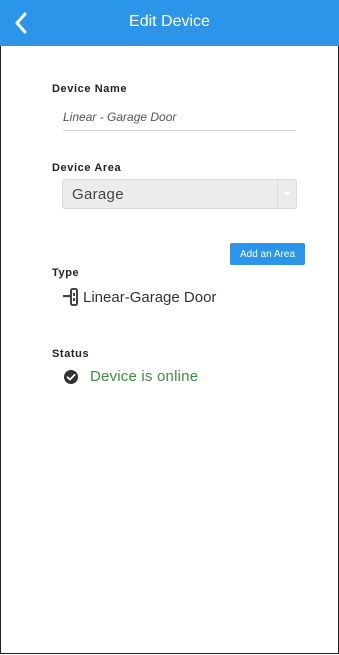 The image size is (339, 655). Describe the element at coordinates (66, 273) in the screenshot. I see `type-label: Type` at that location.